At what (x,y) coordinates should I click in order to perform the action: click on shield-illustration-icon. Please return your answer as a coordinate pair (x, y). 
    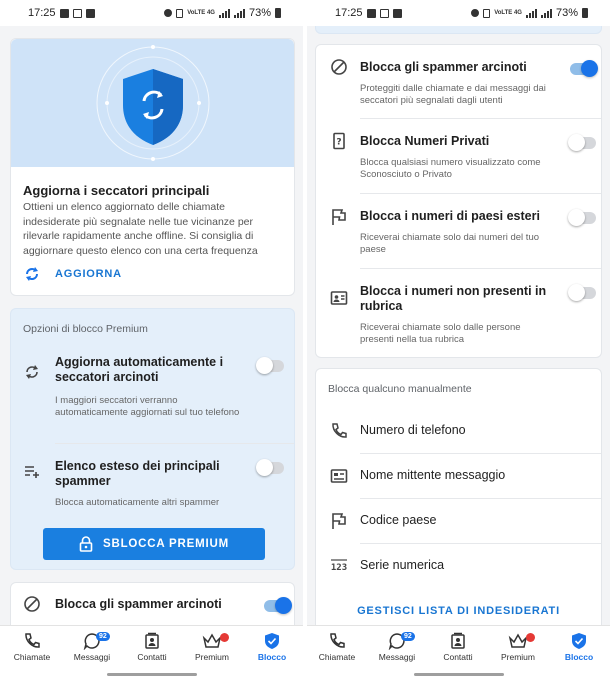
    Looking at the image, I should click on (153, 103).